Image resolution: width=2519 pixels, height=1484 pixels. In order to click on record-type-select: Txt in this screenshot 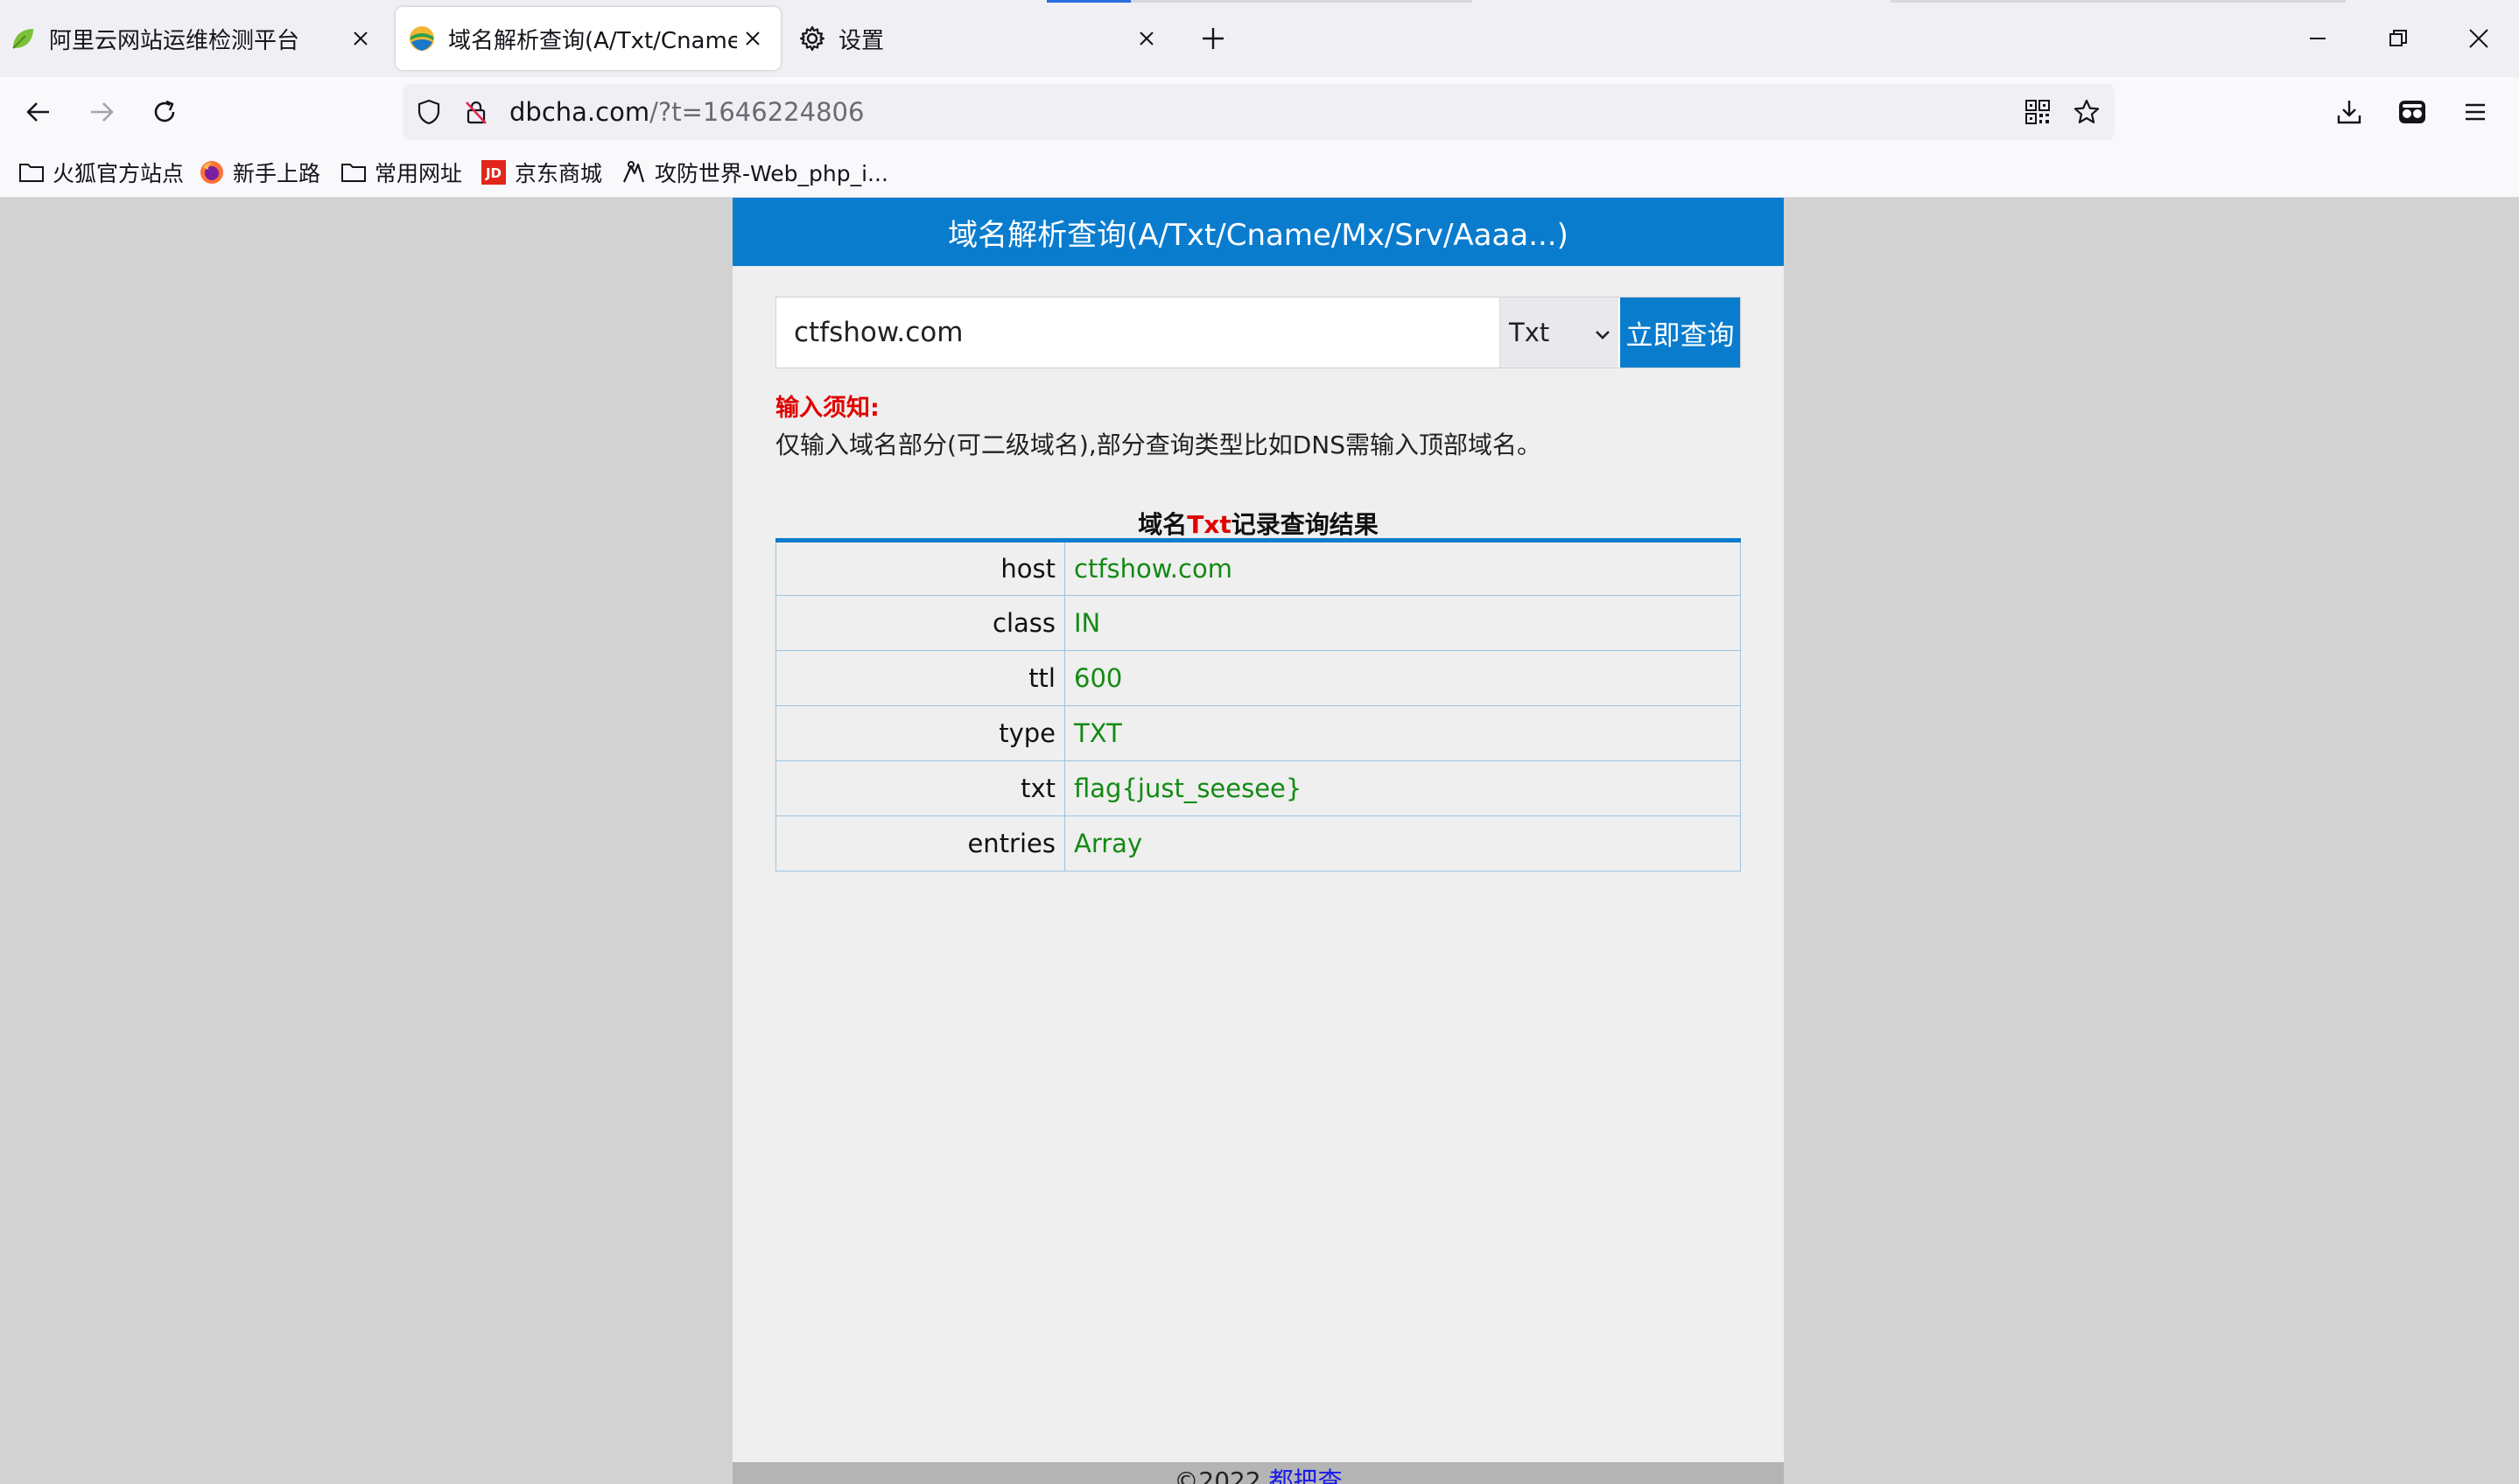, I will do `click(1558, 333)`.